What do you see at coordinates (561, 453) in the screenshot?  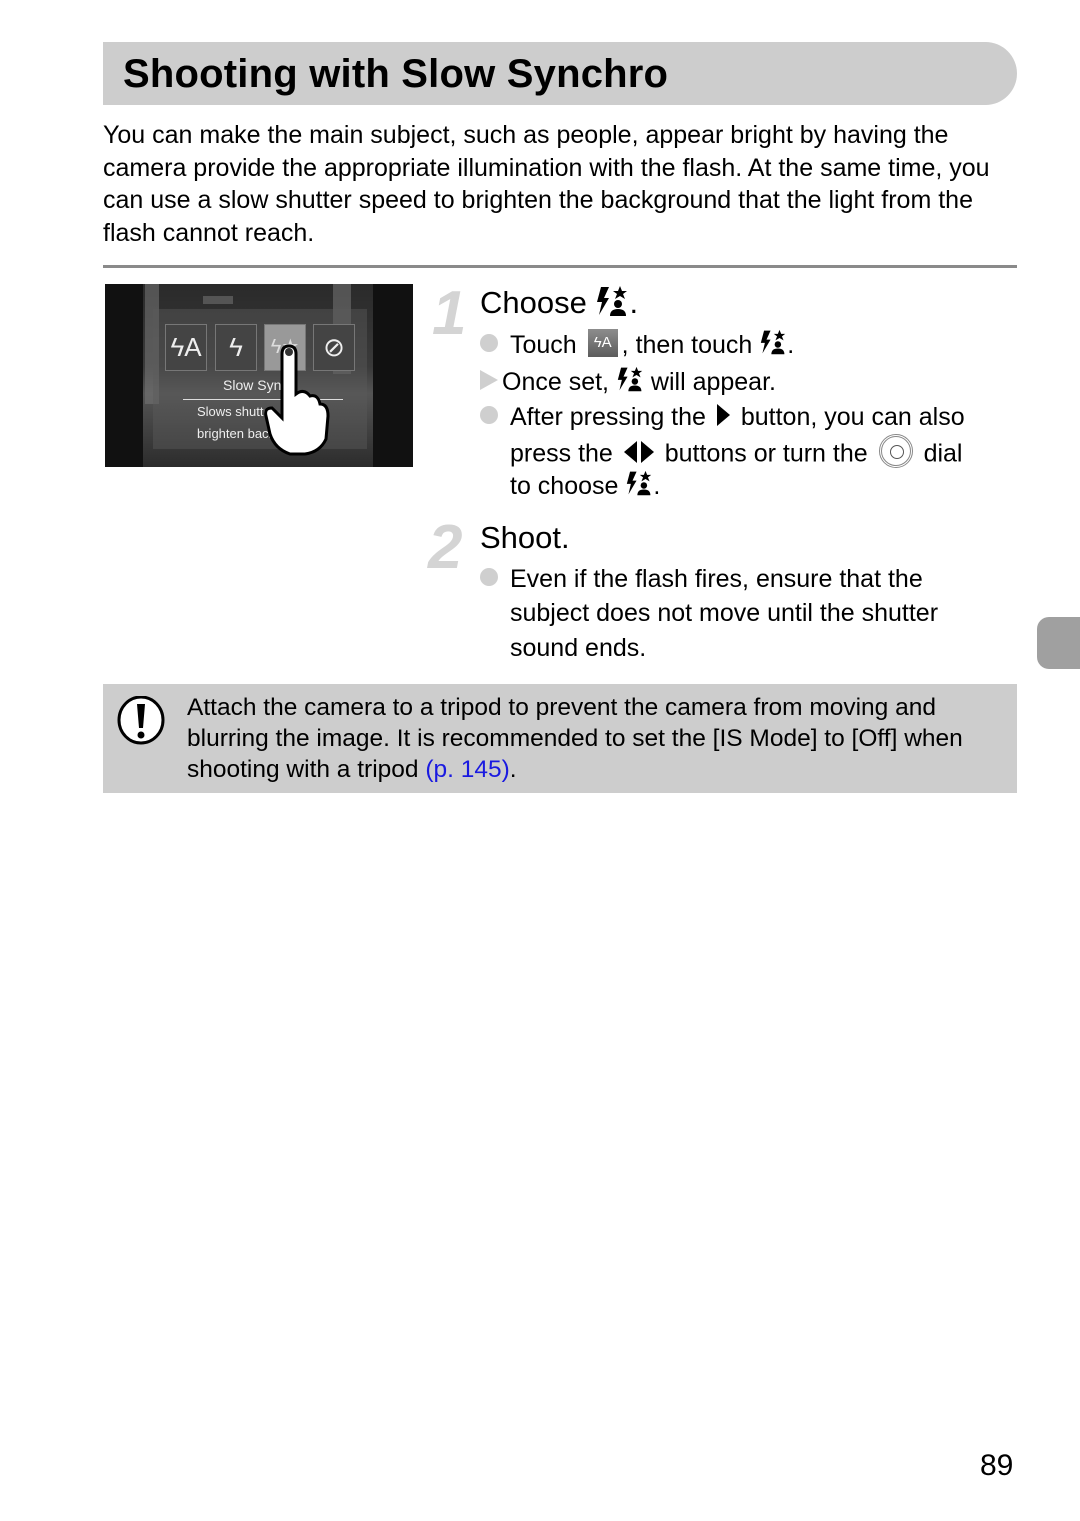 I see `text: press the` at bounding box center [561, 453].